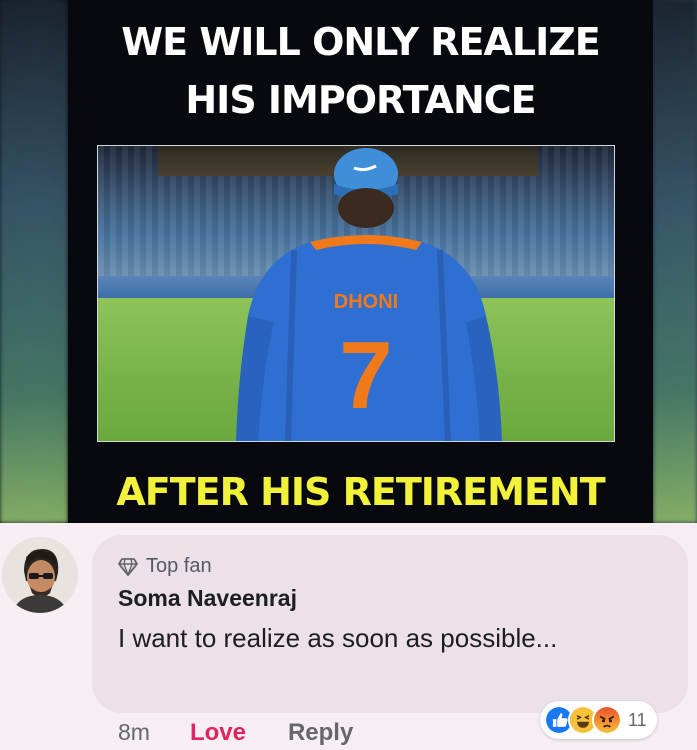 Image resolution: width=697 pixels, height=750 pixels. I want to click on jersey-name: DHONI, so click(366, 302).